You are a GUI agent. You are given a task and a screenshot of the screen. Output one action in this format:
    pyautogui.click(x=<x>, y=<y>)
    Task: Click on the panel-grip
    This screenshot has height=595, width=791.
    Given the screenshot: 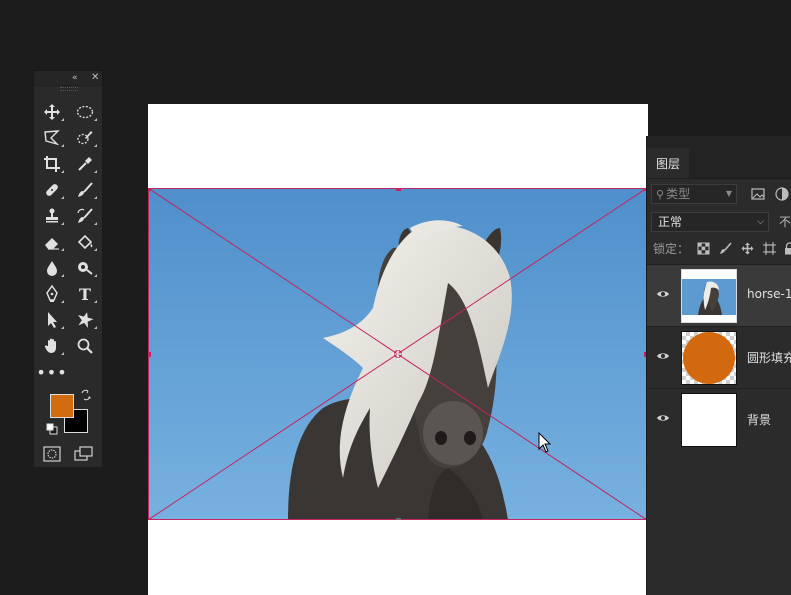 What is the action you would take?
    pyautogui.click(x=69, y=89)
    